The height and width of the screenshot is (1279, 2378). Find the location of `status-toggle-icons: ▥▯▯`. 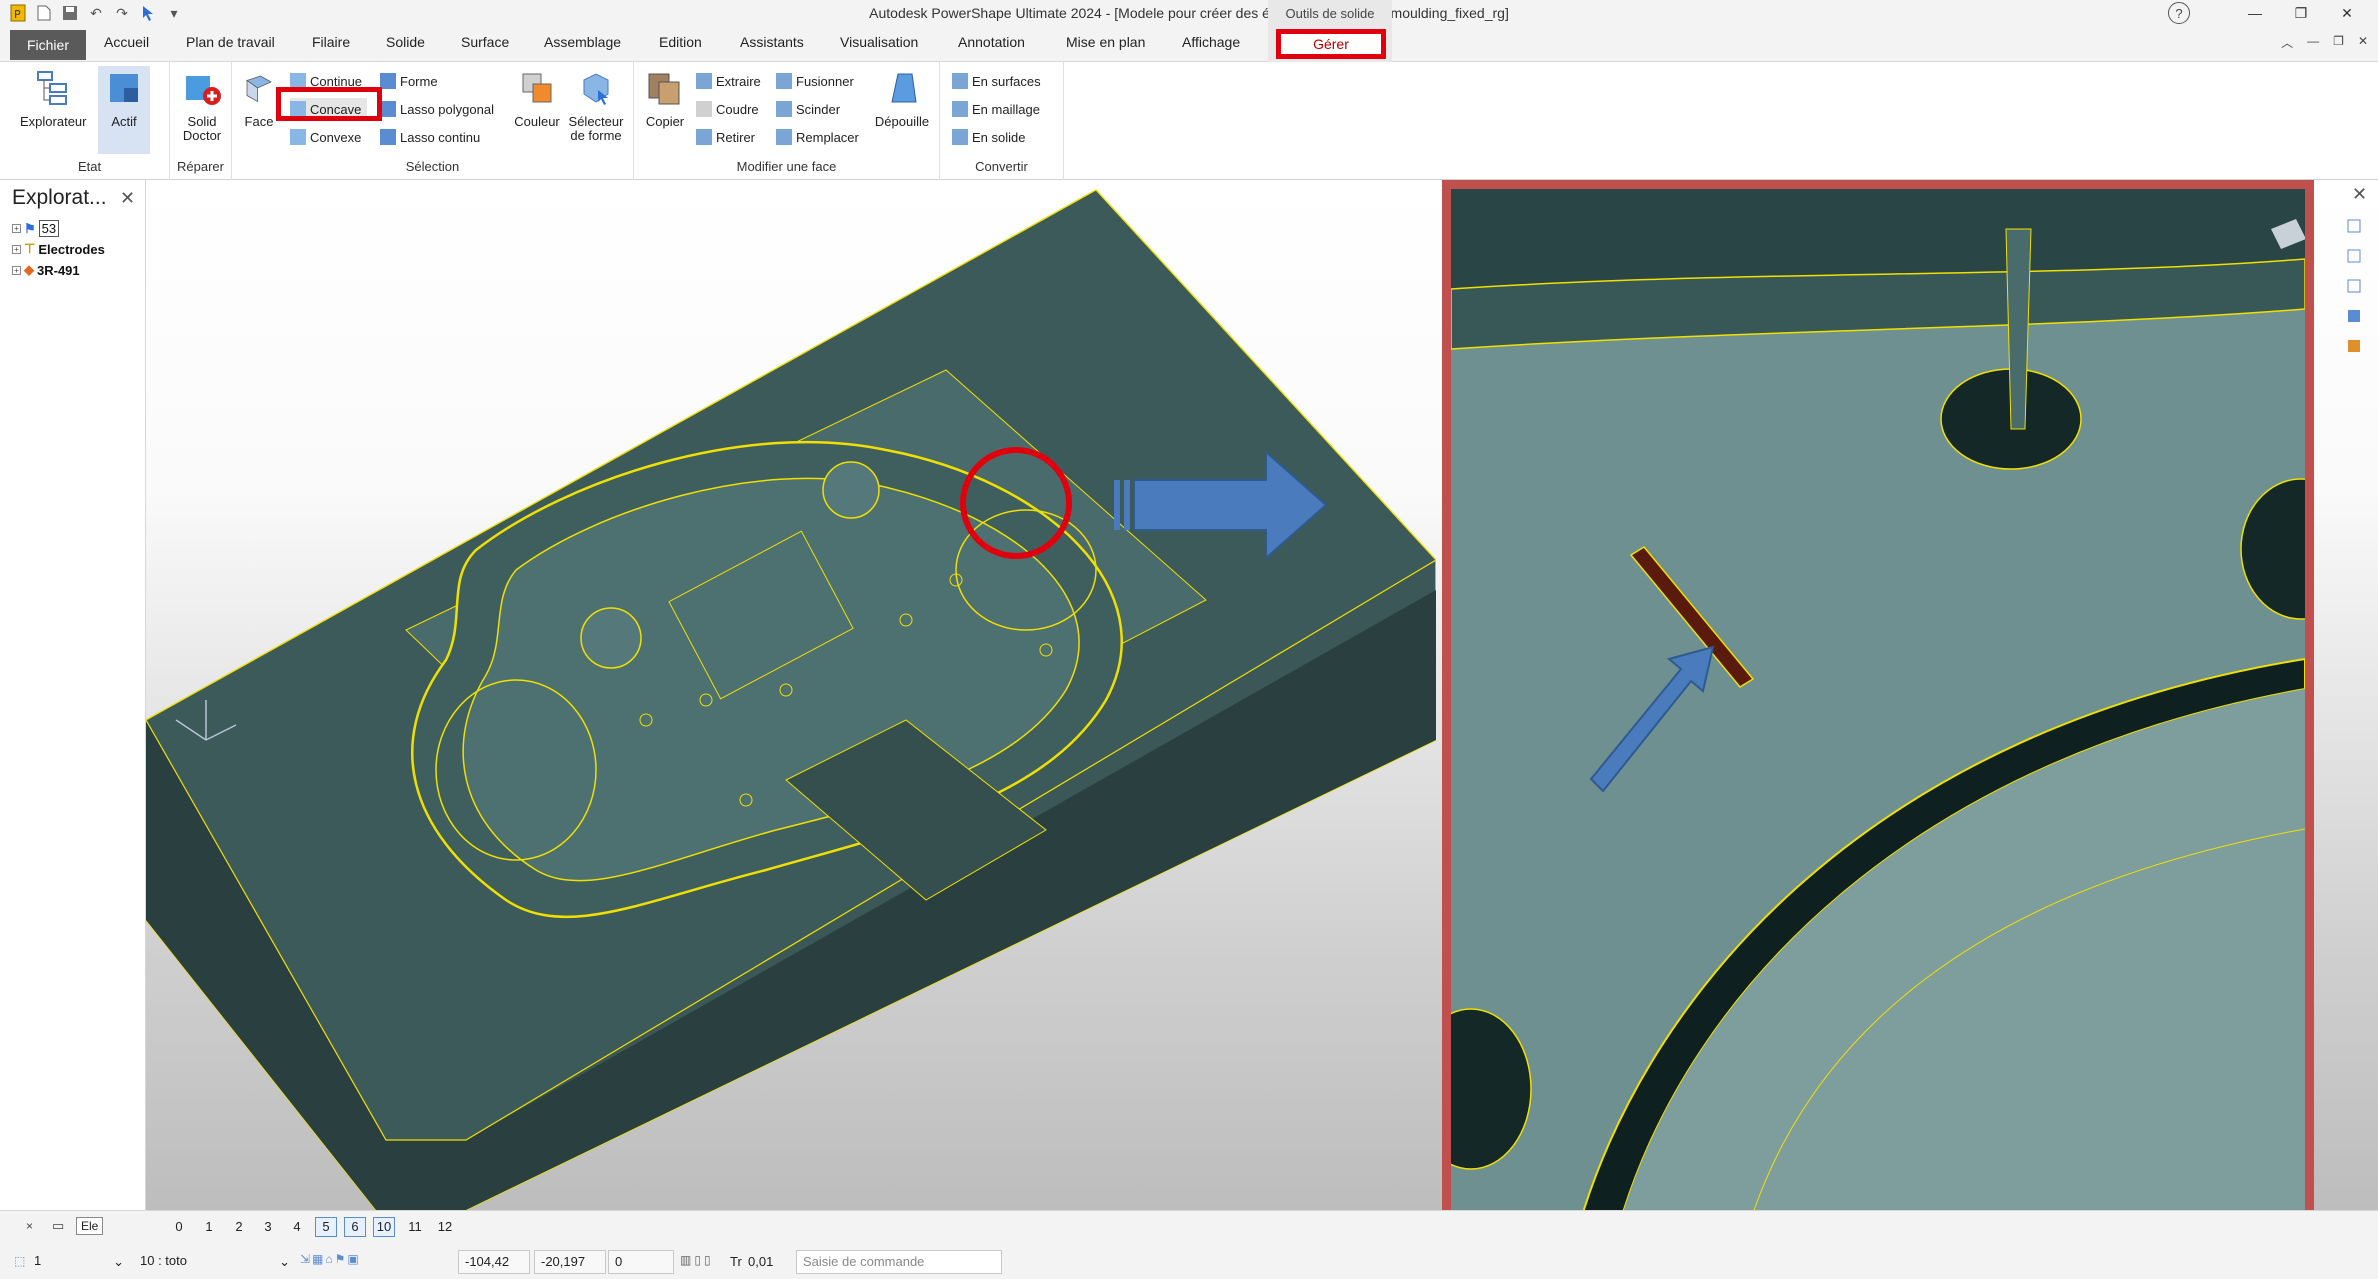

status-toggle-icons: ▥▯▯ is located at coordinates (697, 1260).